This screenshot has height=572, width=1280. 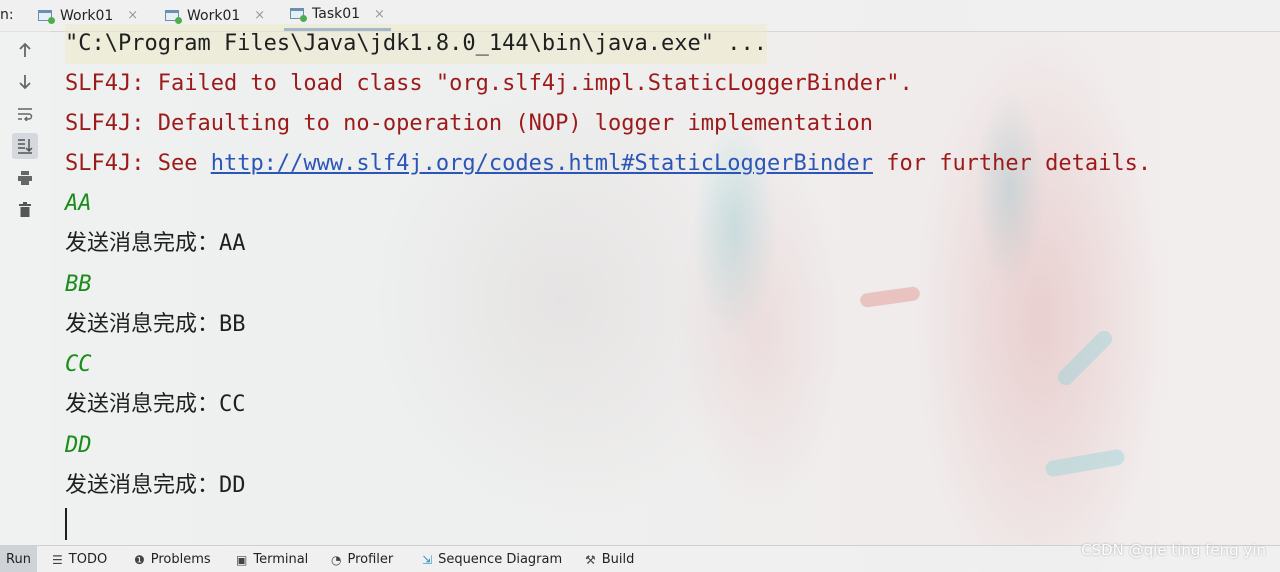 I want to click on tab-label: Task01, so click(x=336, y=14).